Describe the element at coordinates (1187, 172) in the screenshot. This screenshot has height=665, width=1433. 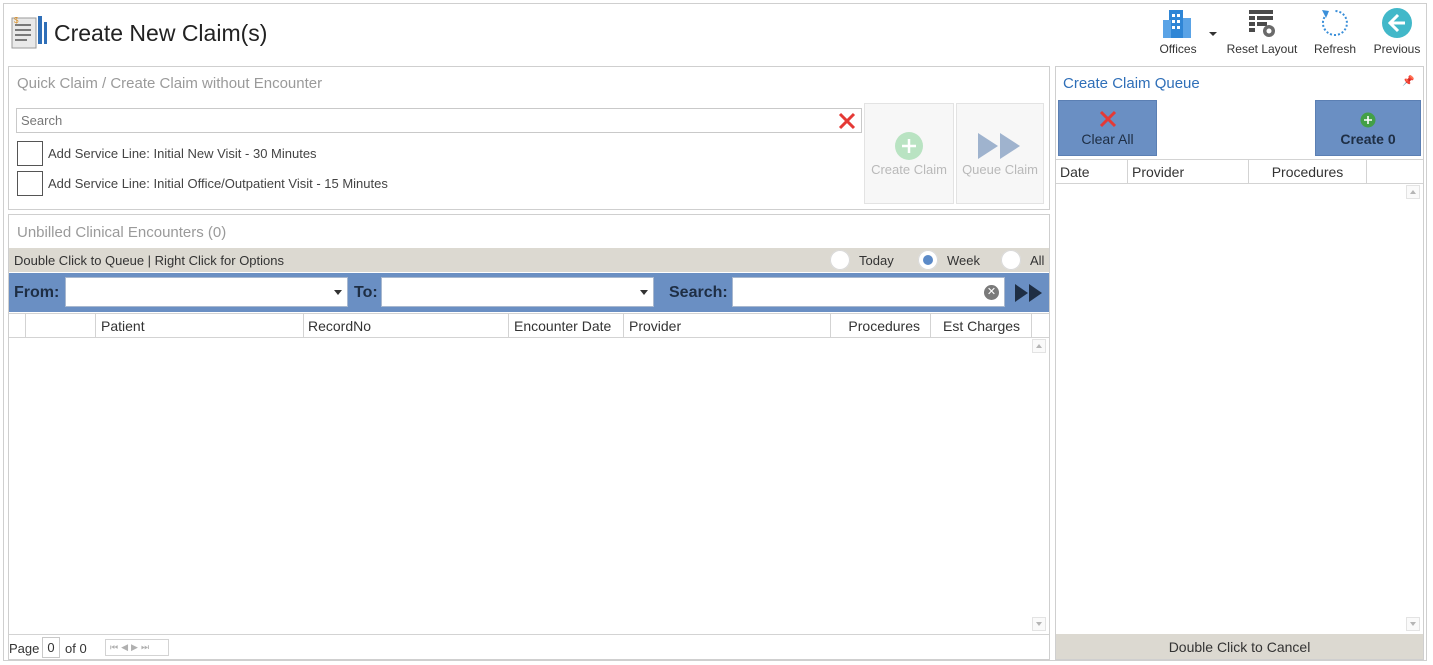
I see `queue-column-header-provider: Provider` at that location.